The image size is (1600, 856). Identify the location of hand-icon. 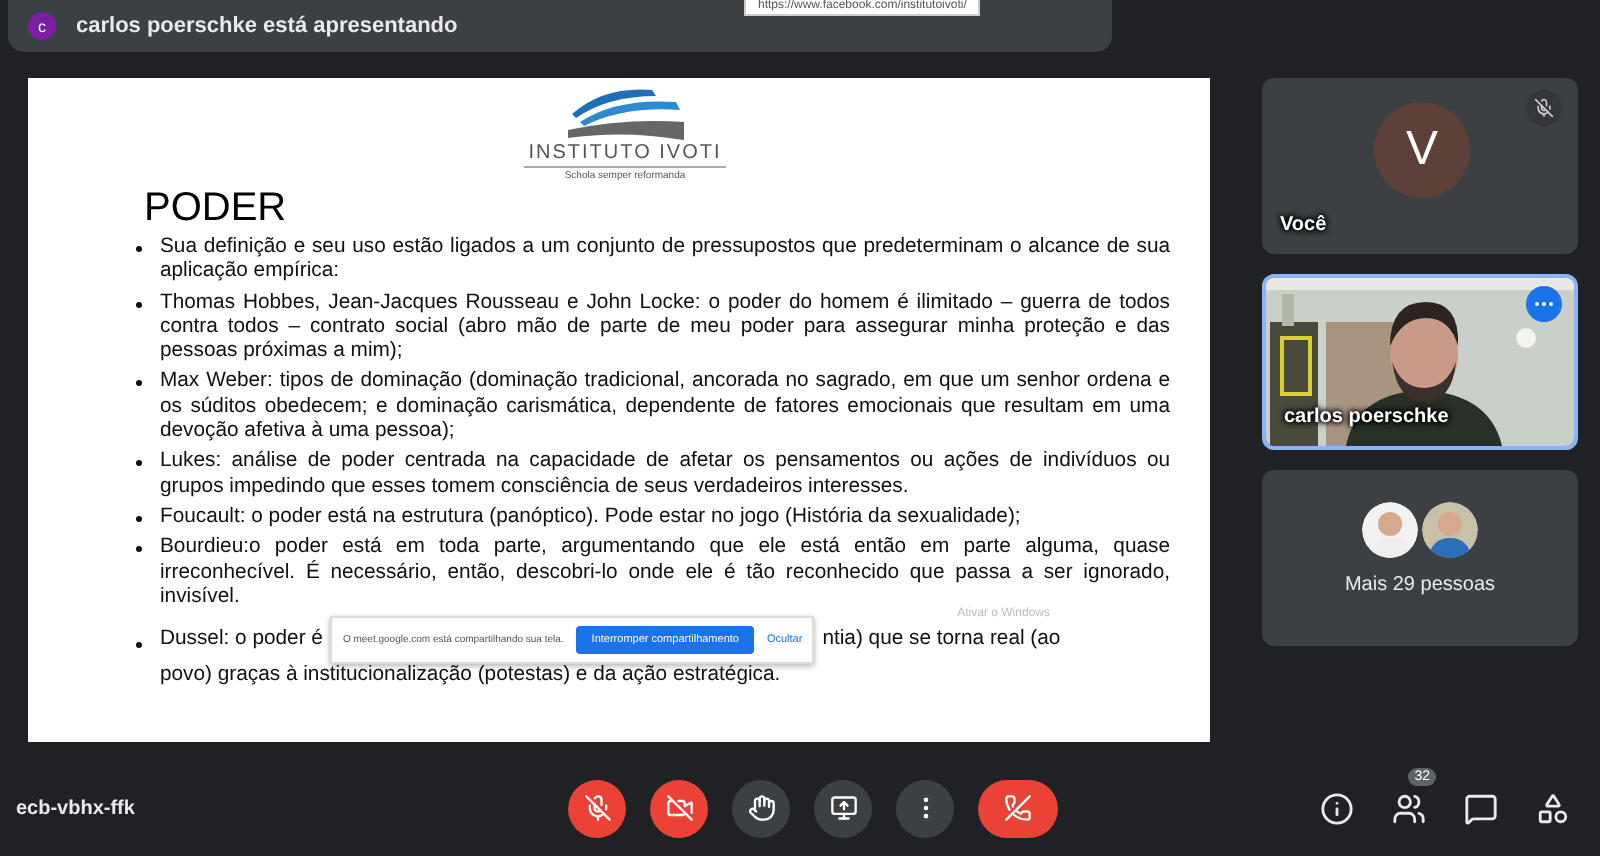
(761, 808).